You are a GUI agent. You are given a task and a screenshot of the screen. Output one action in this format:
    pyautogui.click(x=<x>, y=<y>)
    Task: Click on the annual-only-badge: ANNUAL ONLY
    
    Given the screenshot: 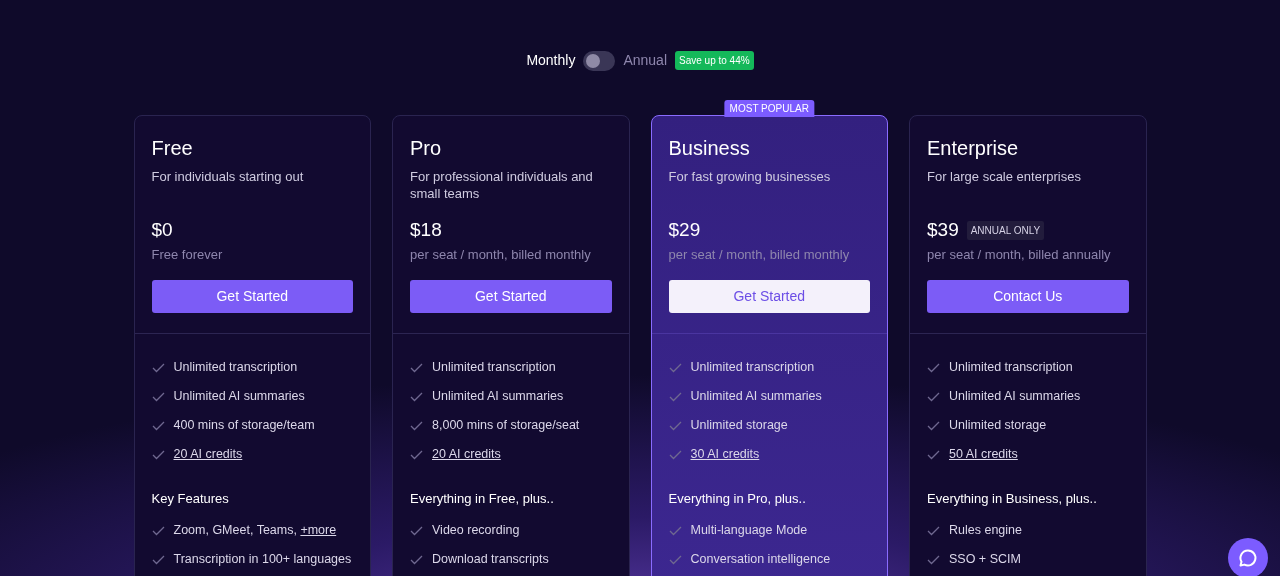 What is the action you would take?
    pyautogui.click(x=1005, y=230)
    